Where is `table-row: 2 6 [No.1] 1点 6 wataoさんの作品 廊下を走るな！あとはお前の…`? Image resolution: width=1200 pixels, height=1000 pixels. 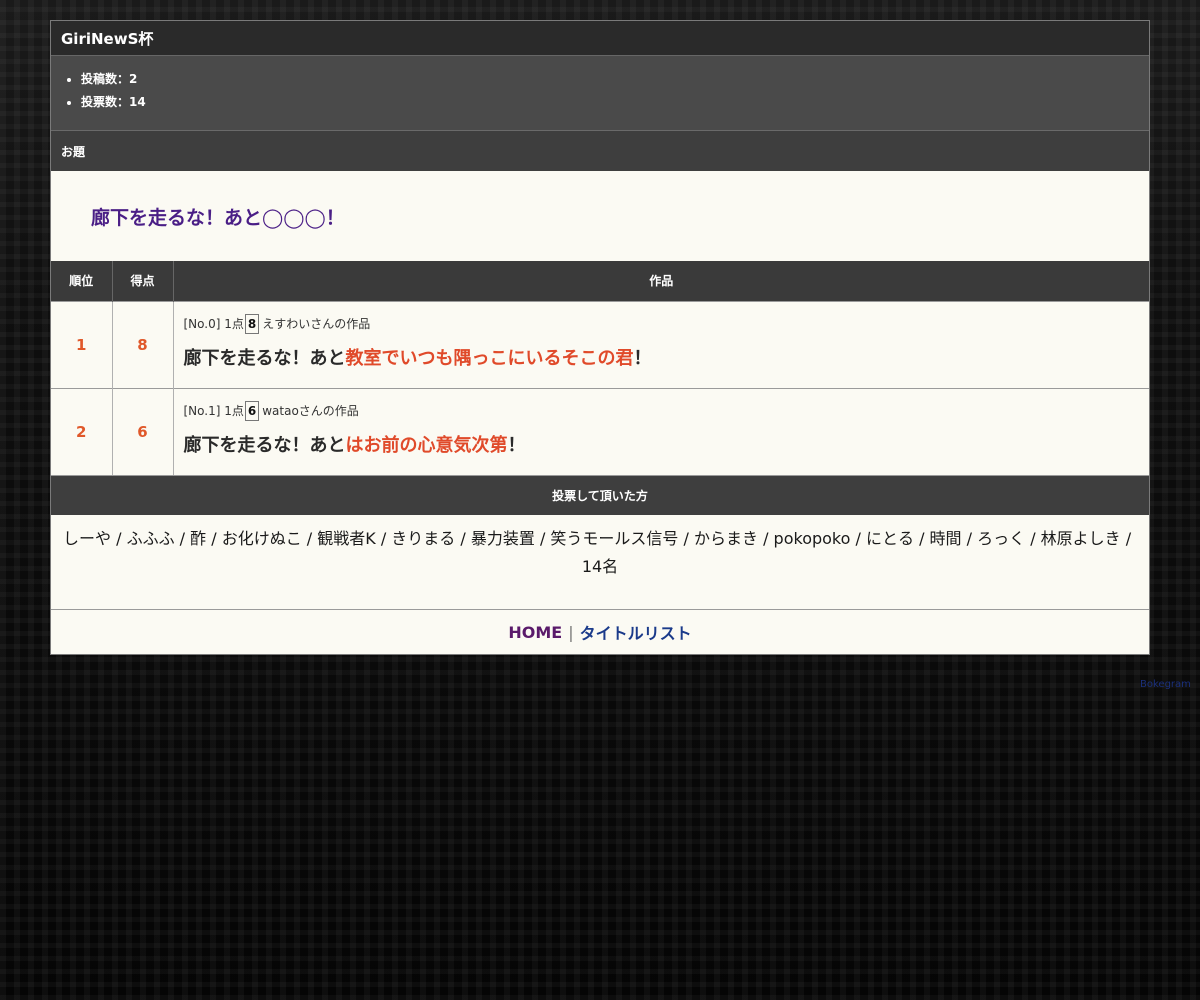
table-row: 2 6 [No.1] 1点 6 wataoさんの作品 廊下を走るな！あとはお前の… is located at coordinates (600, 431).